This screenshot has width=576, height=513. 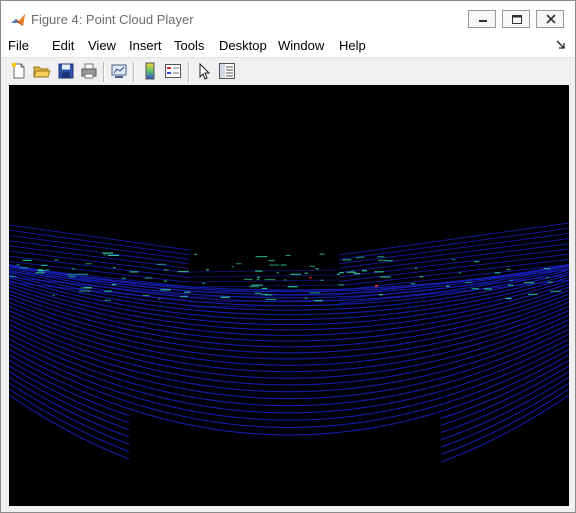 I want to click on open-file-icon, so click(x=42, y=71).